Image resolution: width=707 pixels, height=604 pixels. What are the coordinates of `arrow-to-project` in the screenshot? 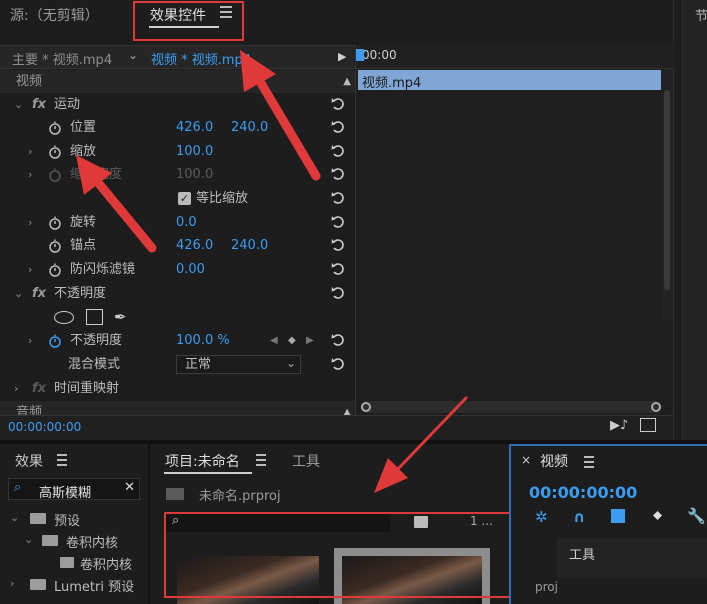 It's located at (421, 444).